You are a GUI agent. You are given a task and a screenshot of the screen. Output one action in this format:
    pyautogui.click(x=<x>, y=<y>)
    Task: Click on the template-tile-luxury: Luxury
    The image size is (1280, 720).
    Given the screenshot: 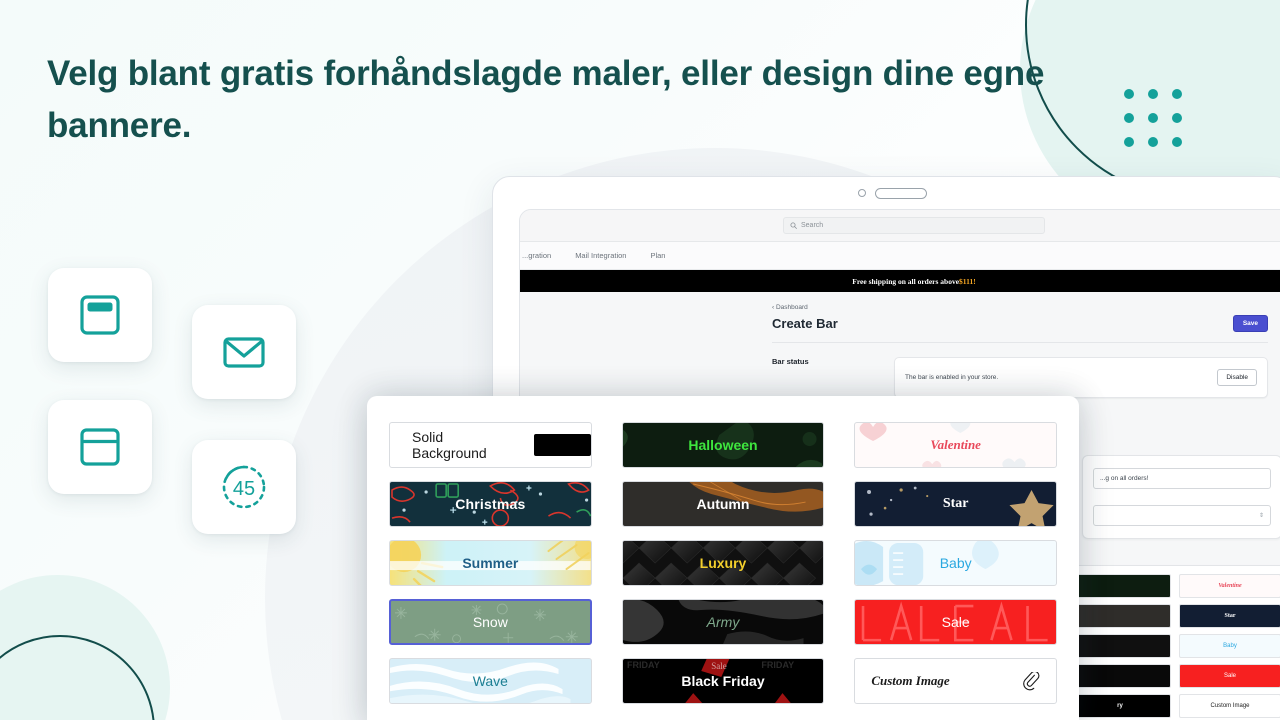 What is the action you would take?
    pyautogui.click(x=723, y=563)
    